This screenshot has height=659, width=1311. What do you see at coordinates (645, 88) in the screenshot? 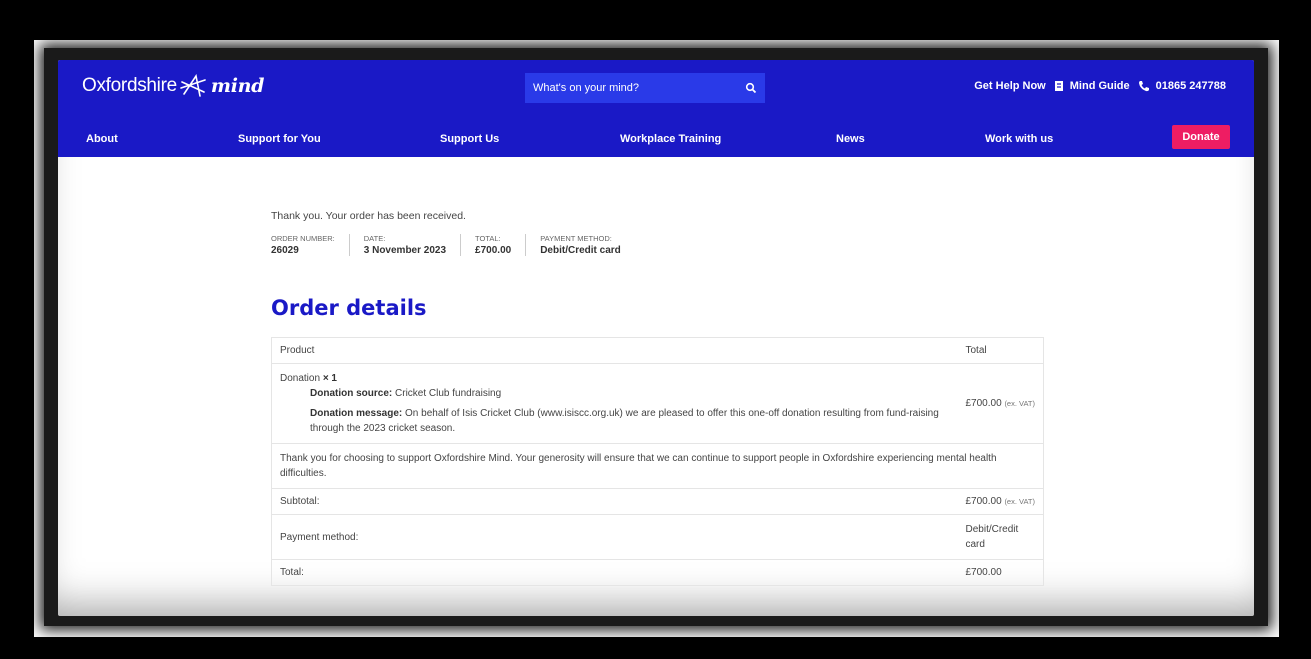
I see `search-input: What's on your mind?` at bounding box center [645, 88].